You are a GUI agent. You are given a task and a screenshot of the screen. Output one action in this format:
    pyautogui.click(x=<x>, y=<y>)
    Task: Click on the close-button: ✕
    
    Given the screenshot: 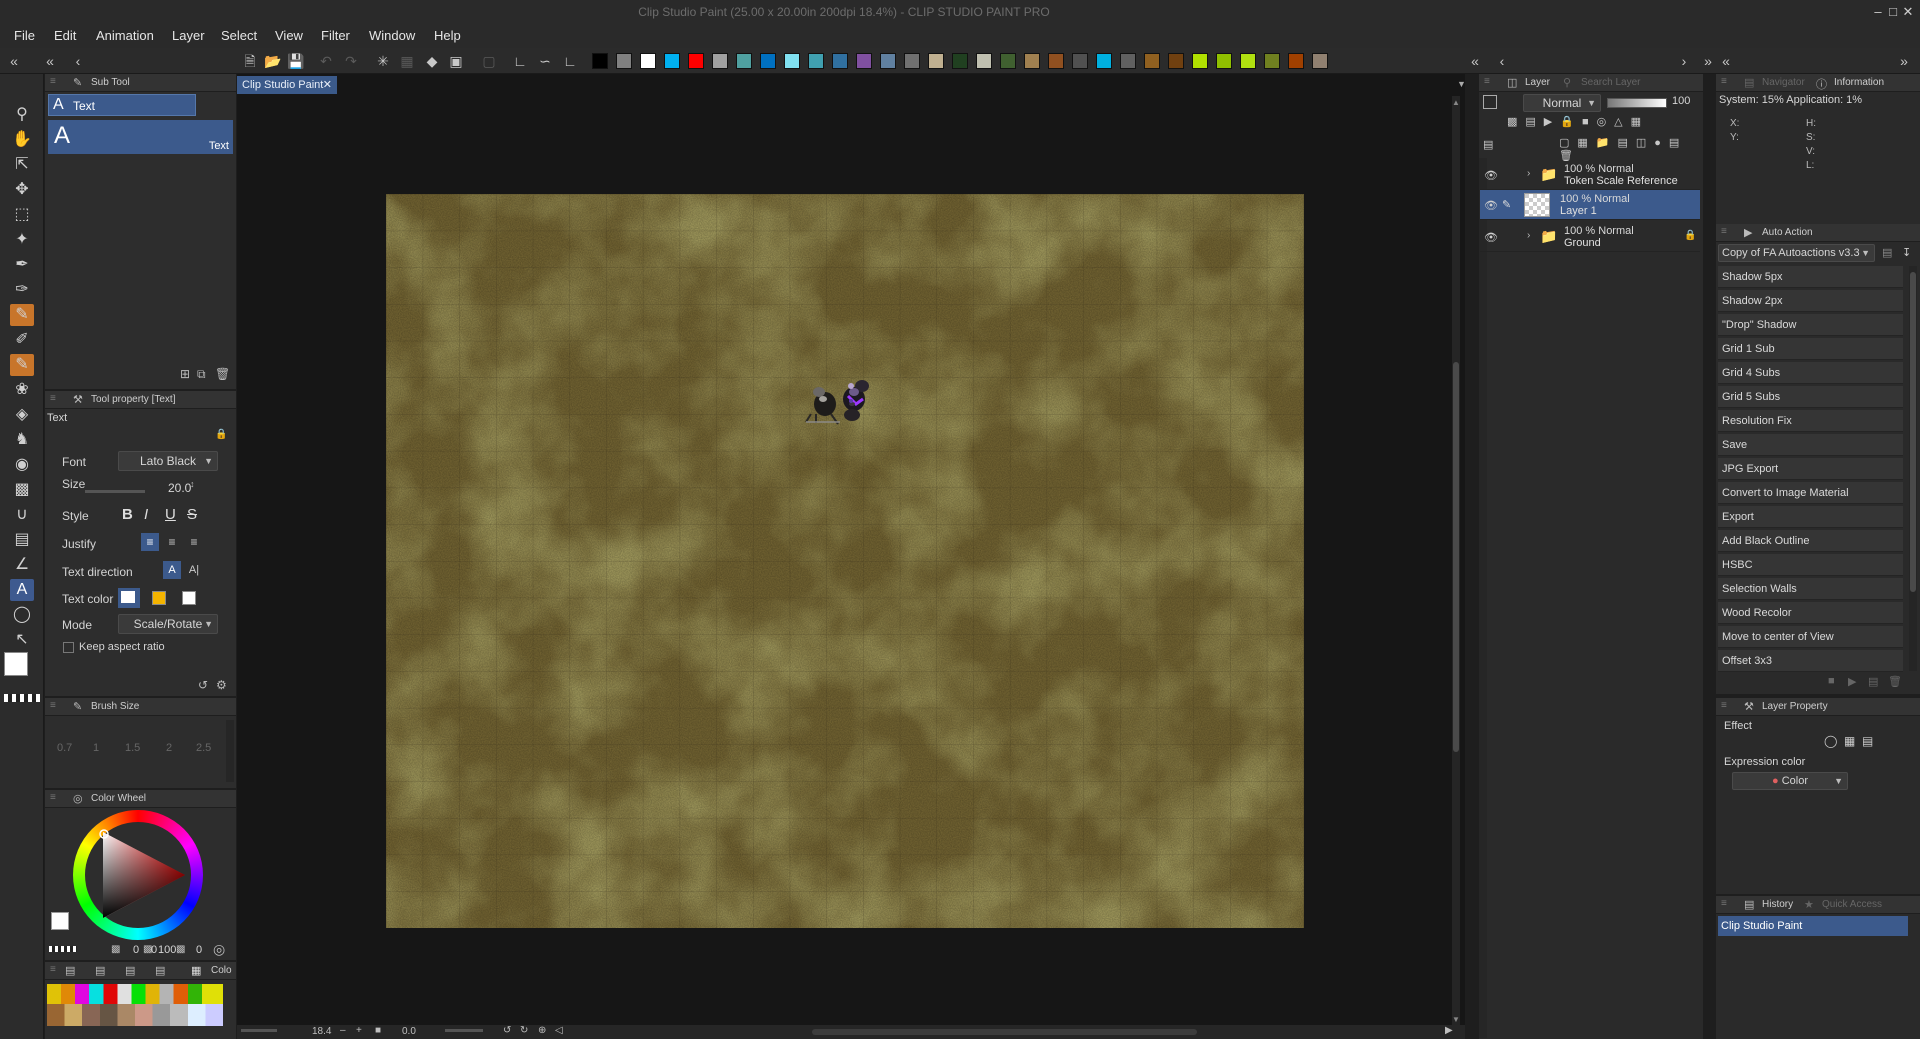 What is the action you would take?
    pyautogui.click(x=1908, y=12)
    